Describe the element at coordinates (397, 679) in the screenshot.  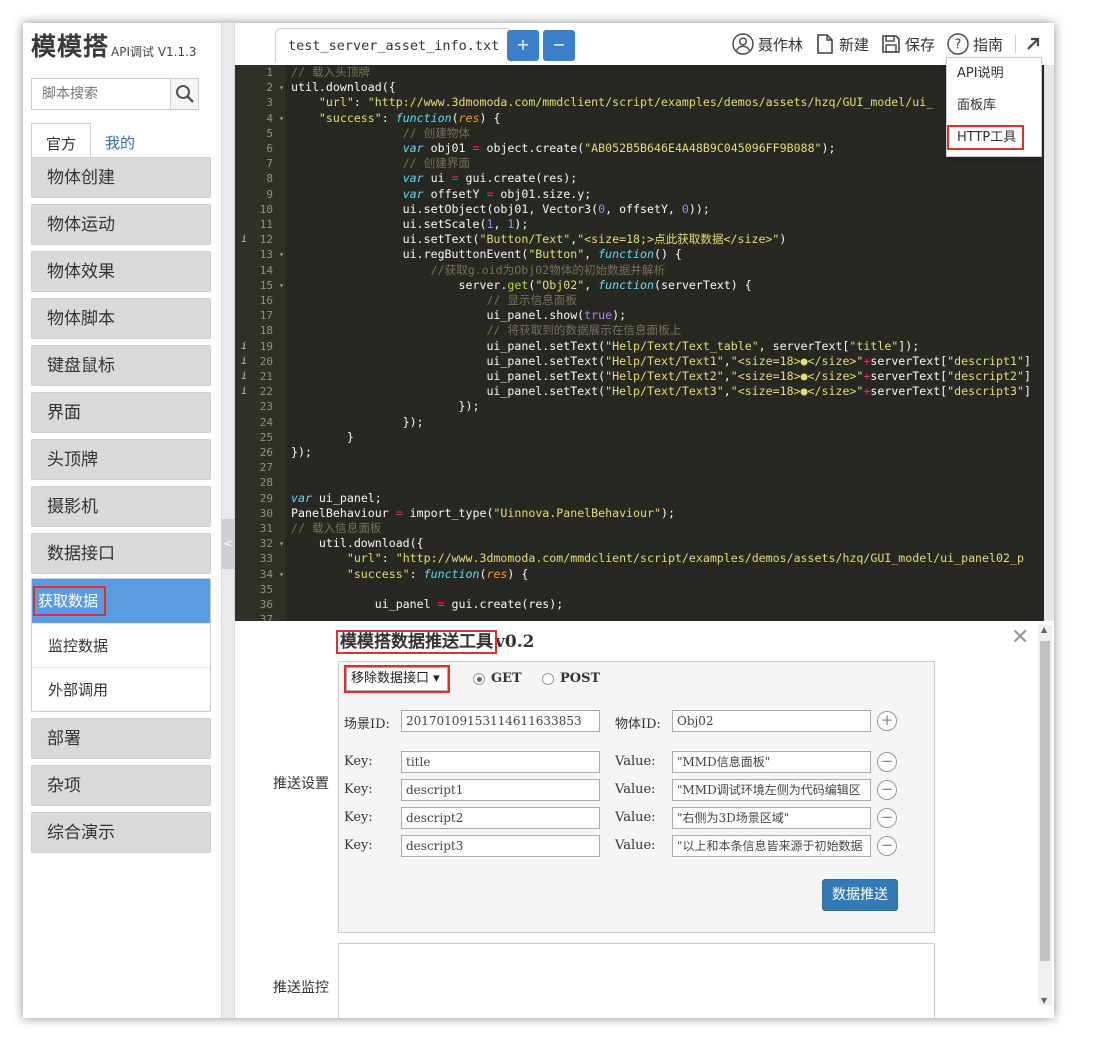
I see `method-select: 移除数据接口 ▾` at that location.